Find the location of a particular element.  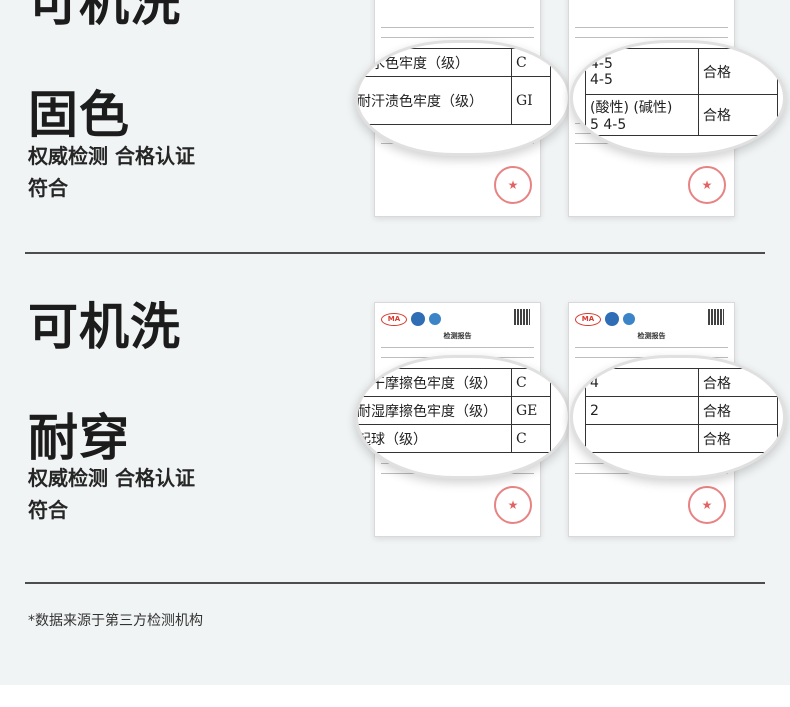

table-row: 4-5 4-5 合格 is located at coordinates (681, 71).